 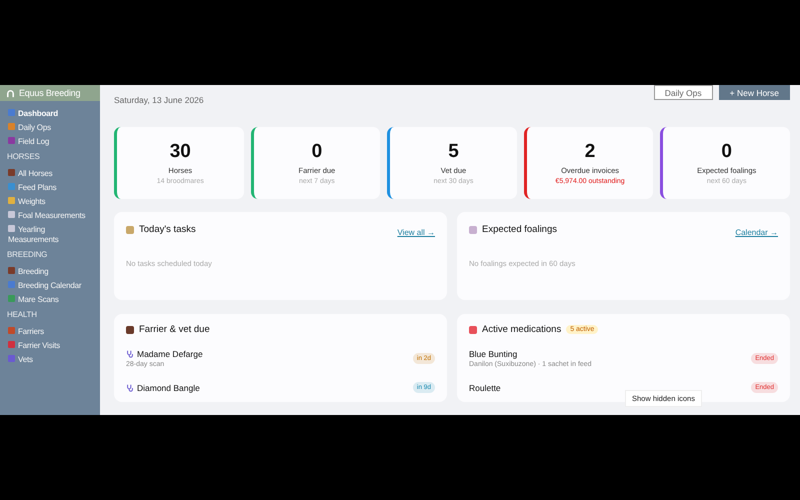 What do you see at coordinates (485, 387) in the screenshot?
I see `horse-name: Roulette` at bounding box center [485, 387].